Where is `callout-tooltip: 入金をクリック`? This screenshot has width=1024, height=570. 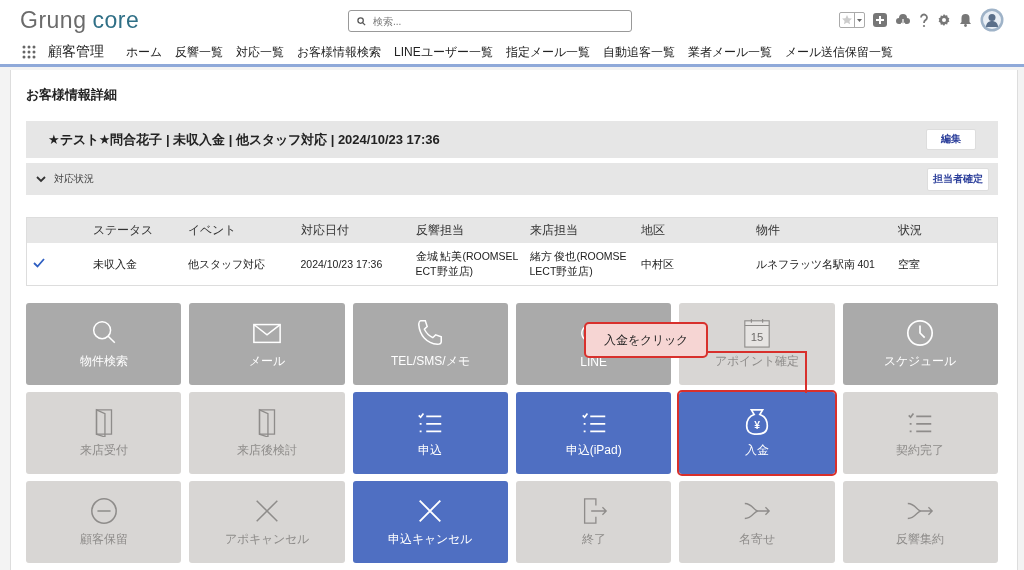
callout-tooltip: 入金をクリック is located at coordinates (646, 340).